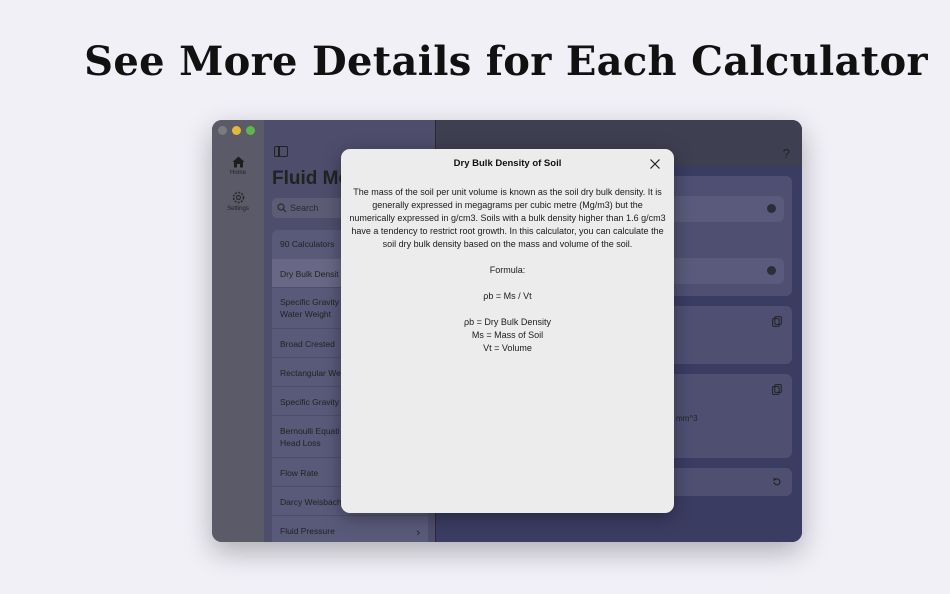 The width and height of the screenshot is (950, 594). Describe the element at coordinates (307, 344) in the screenshot. I see `list-item-label: Broad Crested` at that location.